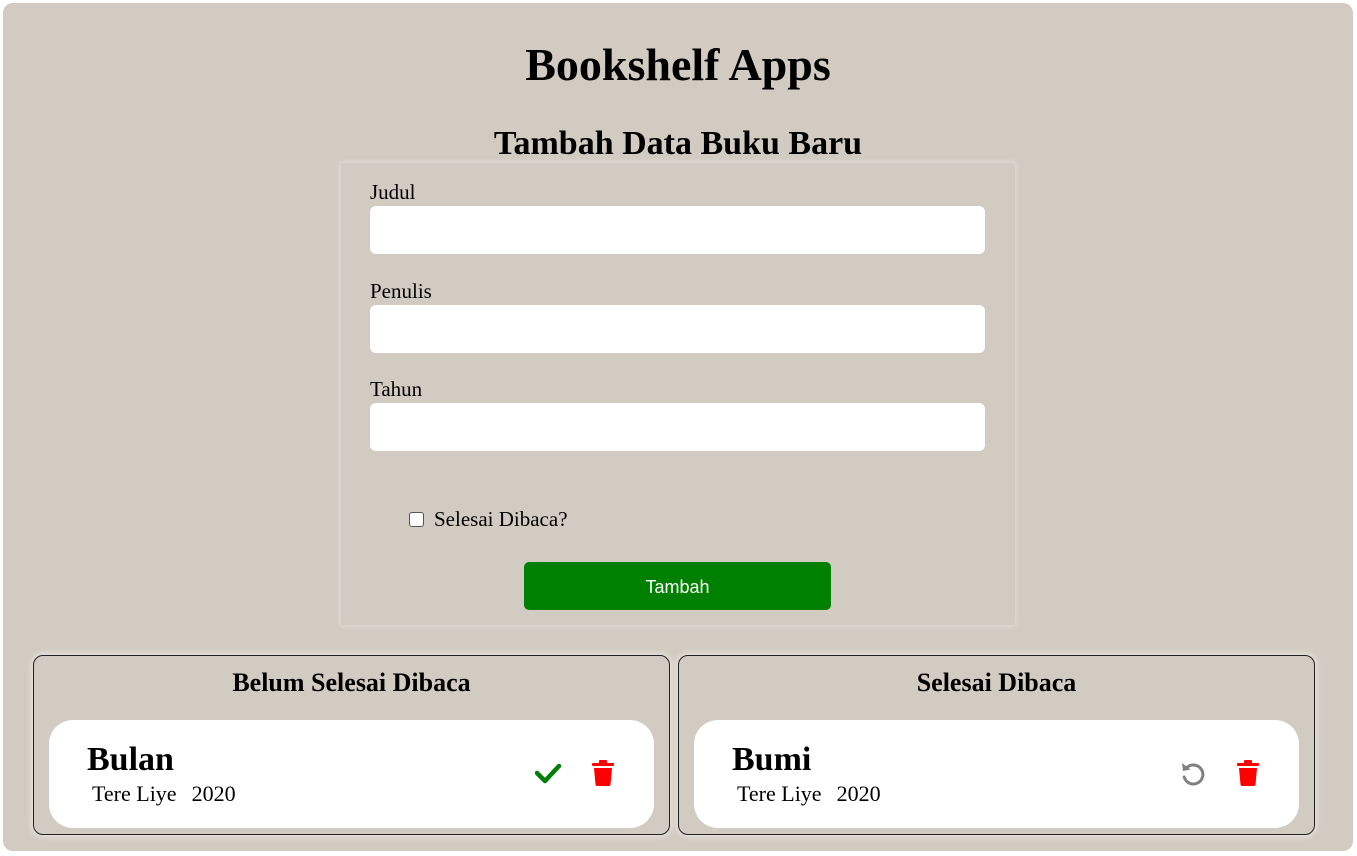 The width and height of the screenshot is (1357, 856). What do you see at coordinates (772, 759) in the screenshot?
I see `book-title: Bumi` at bounding box center [772, 759].